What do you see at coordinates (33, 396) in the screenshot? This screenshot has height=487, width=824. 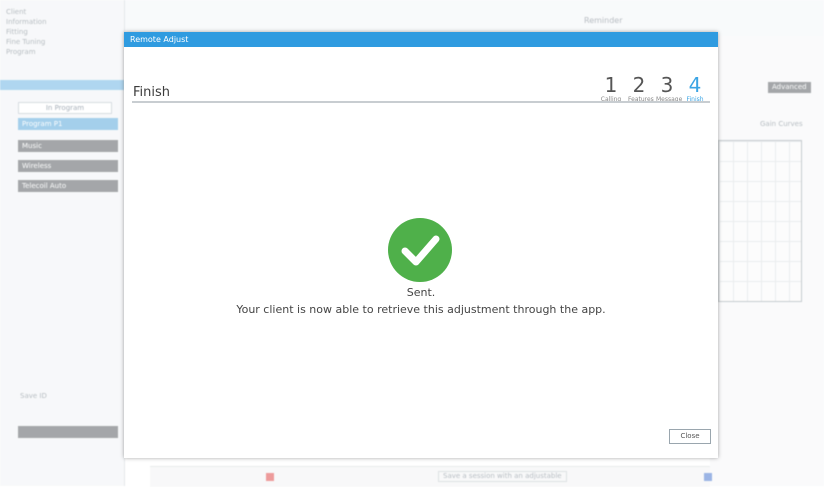 I see `bg-record-label: Save ID` at bounding box center [33, 396].